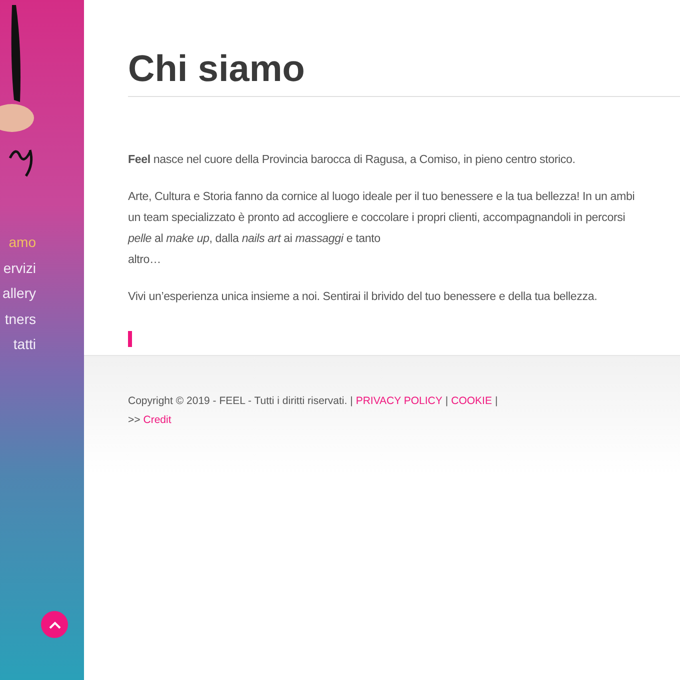  What do you see at coordinates (19, 268) in the screenshot?
I see `nav-link: ervizi` at bounding box center [19, 268].